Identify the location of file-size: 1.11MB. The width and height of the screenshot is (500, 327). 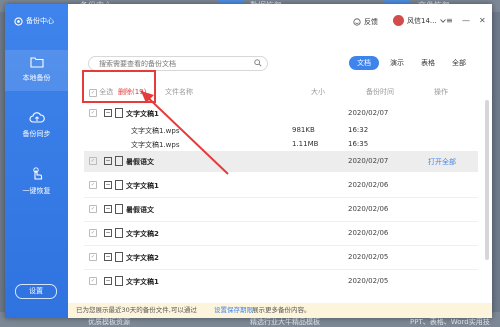
(305, 144).